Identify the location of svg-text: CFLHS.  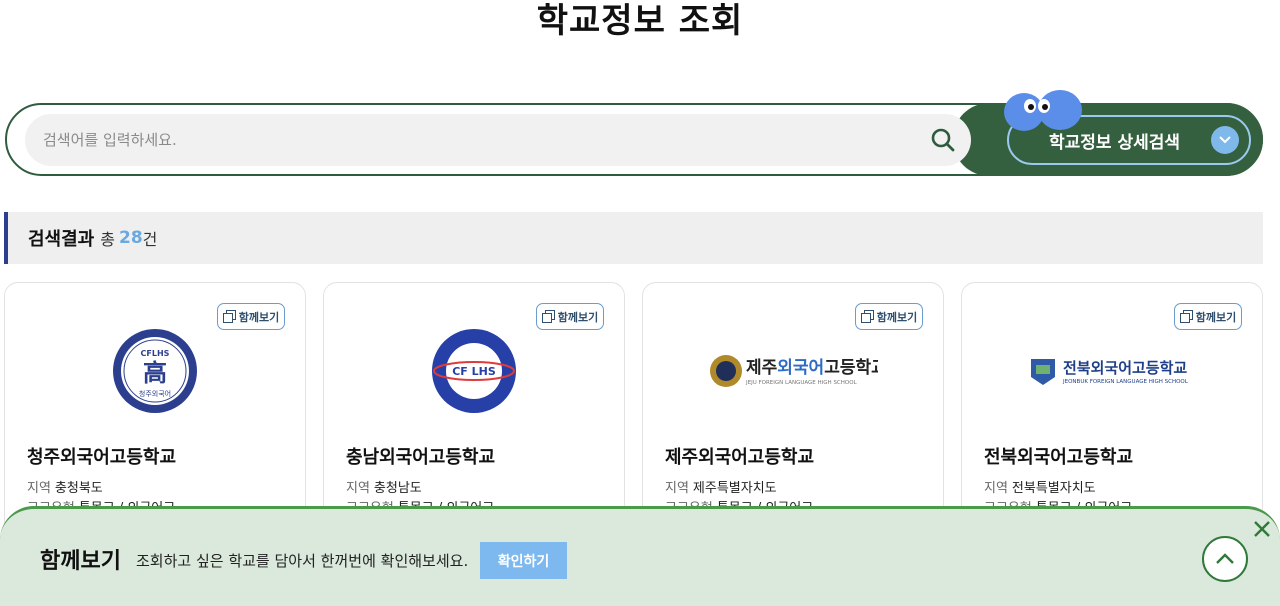
(155, 353).